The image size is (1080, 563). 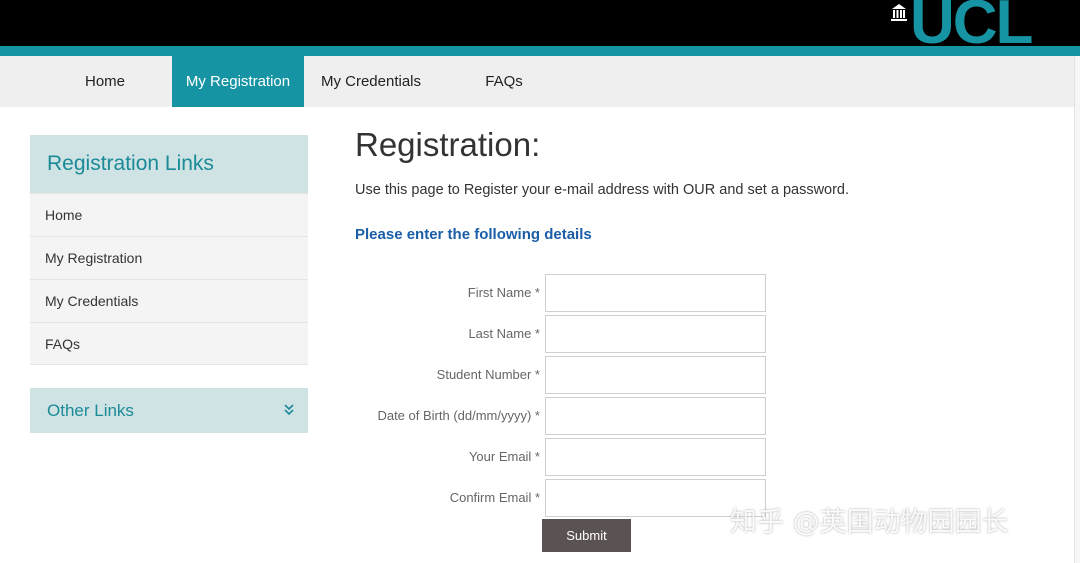 I want to click on form-subheading: Please enter the following details, so click(x=473, y=234).